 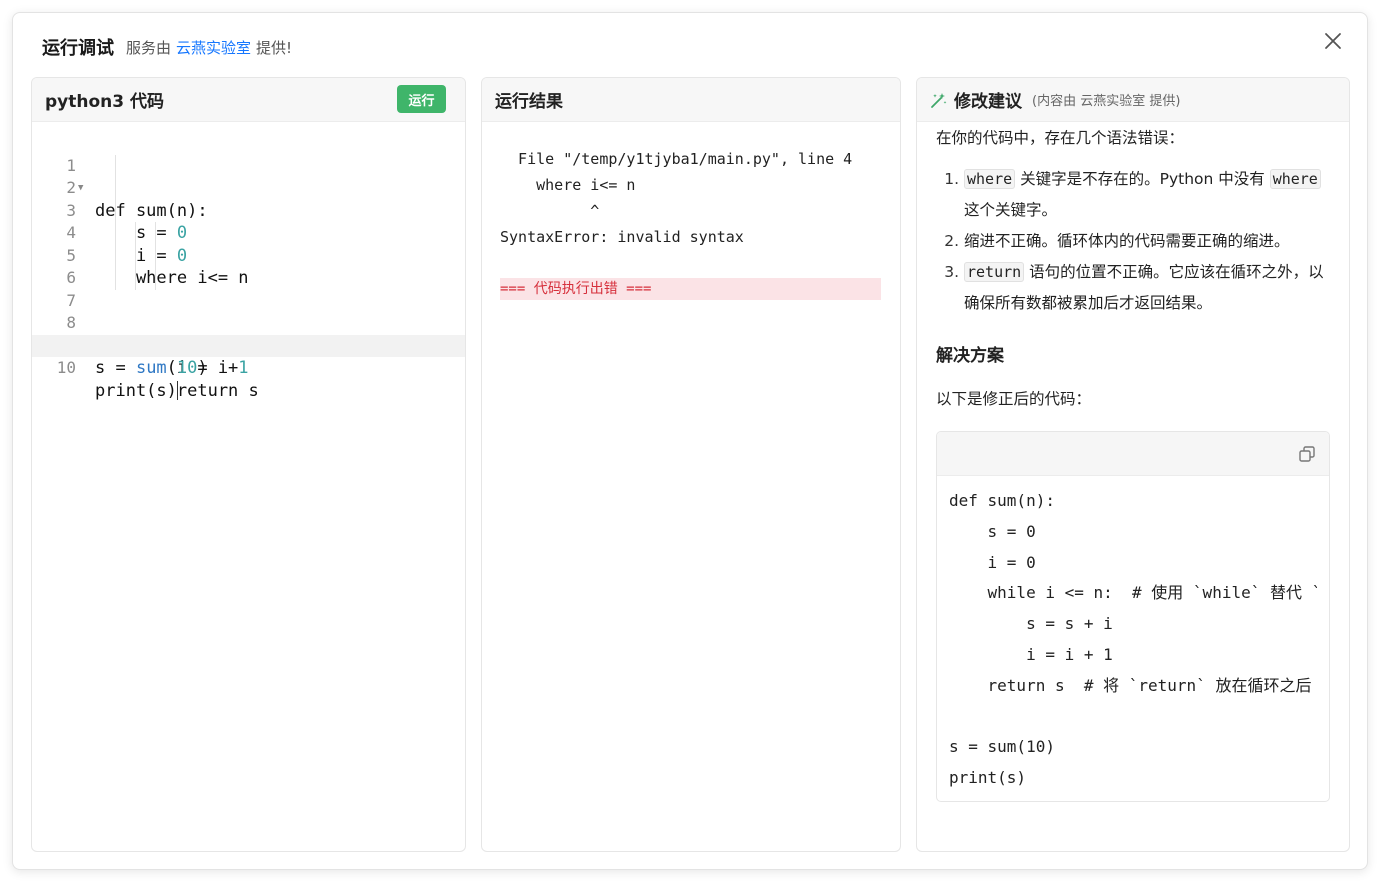 I want to click on fixed-code-line, so click(x=1133, y=717).